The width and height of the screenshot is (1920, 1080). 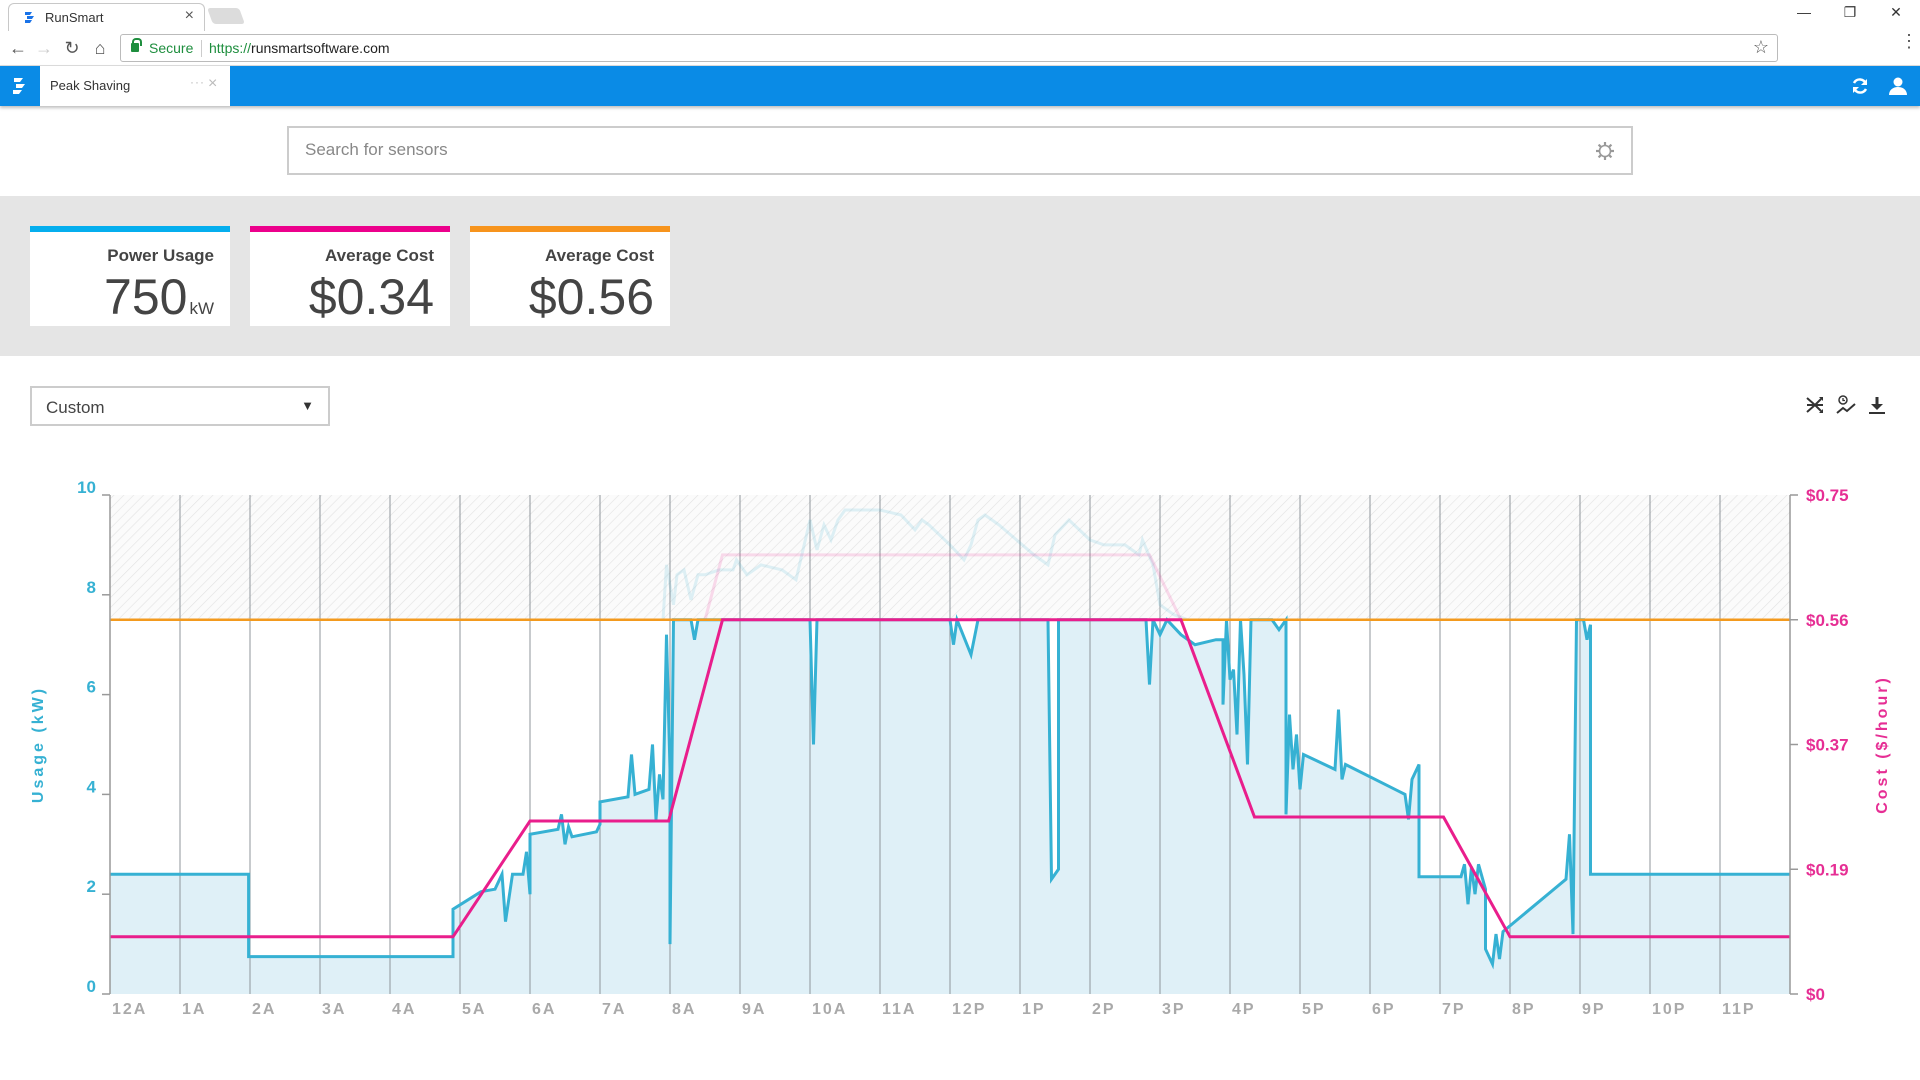 I want to click on x-tick-label: 5P, so click(x=1314, y=1009).